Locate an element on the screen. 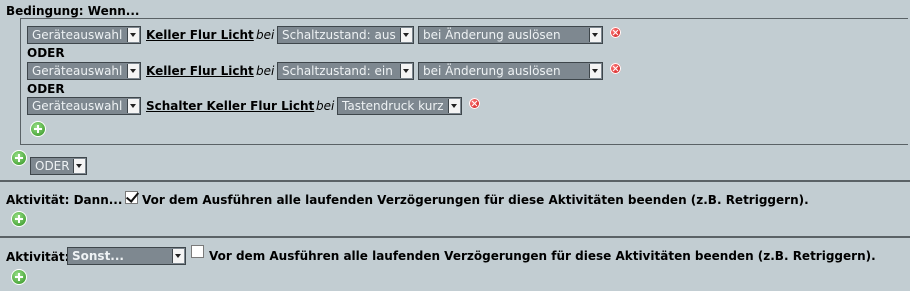 The image size is (910, 291). state-select-3-value: Tastendruck kurz is located at coordinates (393, 106).